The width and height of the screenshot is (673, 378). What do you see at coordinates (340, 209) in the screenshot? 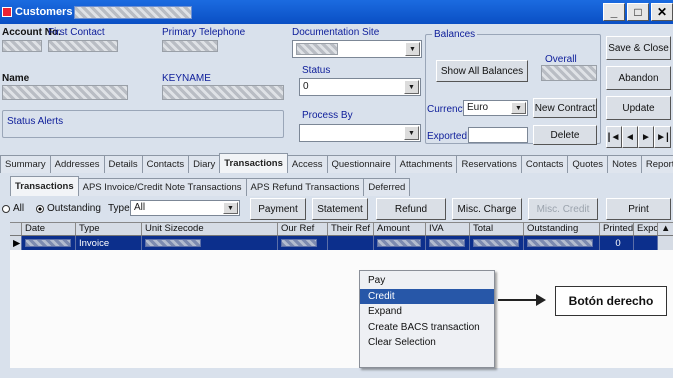
I see `statement-button: Statement` at bounding box center [340, 209].